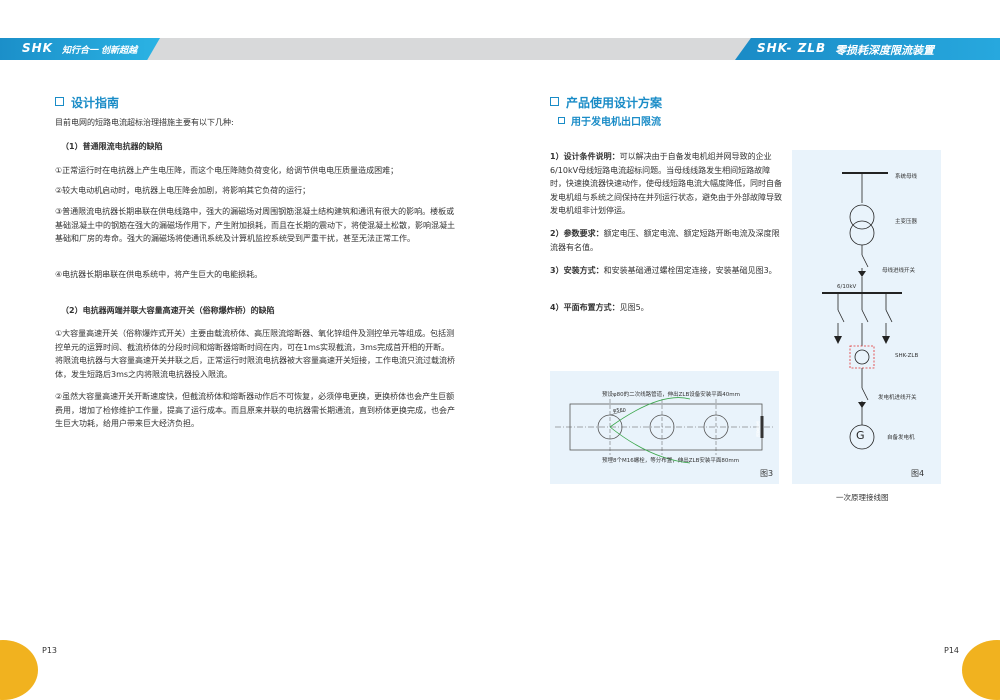  I want to click on page-number-left: P13, so click(50, 650).